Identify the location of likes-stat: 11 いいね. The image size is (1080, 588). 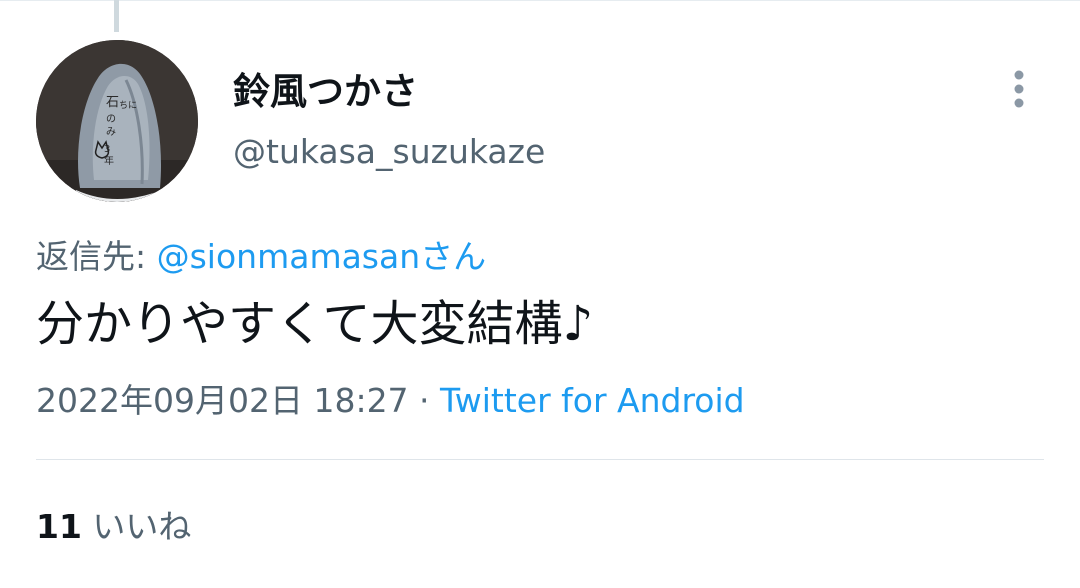
(113, 527).